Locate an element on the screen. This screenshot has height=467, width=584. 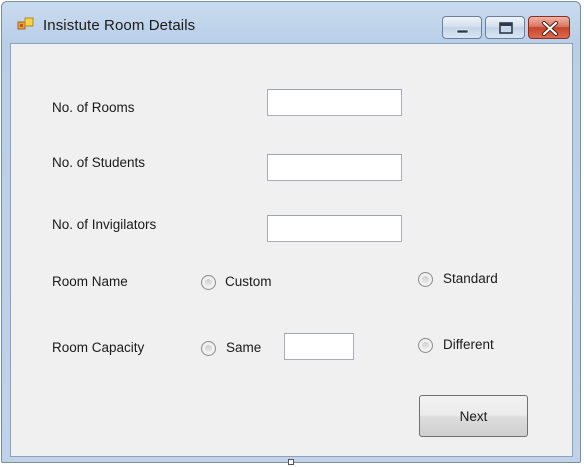
room-capacity-different-label: Different is located at coordinates (468, 344).